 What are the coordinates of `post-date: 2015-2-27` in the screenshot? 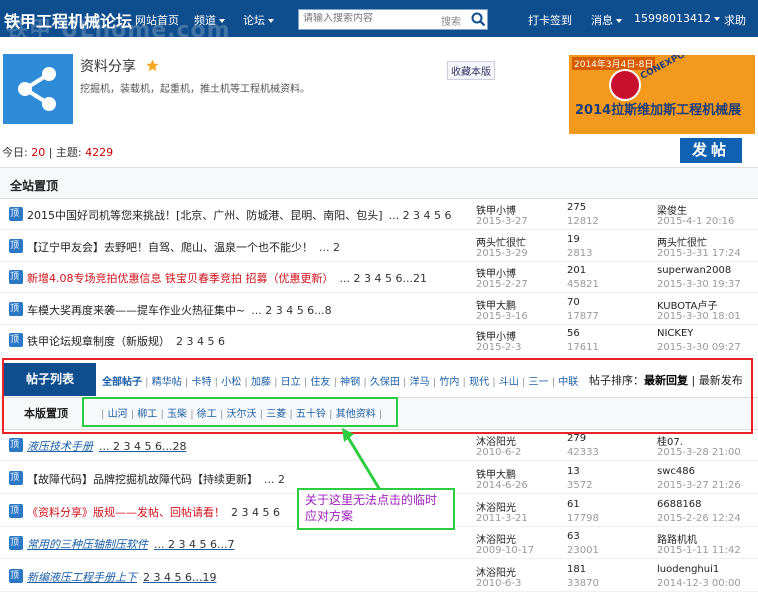 It's located at (502, 285).